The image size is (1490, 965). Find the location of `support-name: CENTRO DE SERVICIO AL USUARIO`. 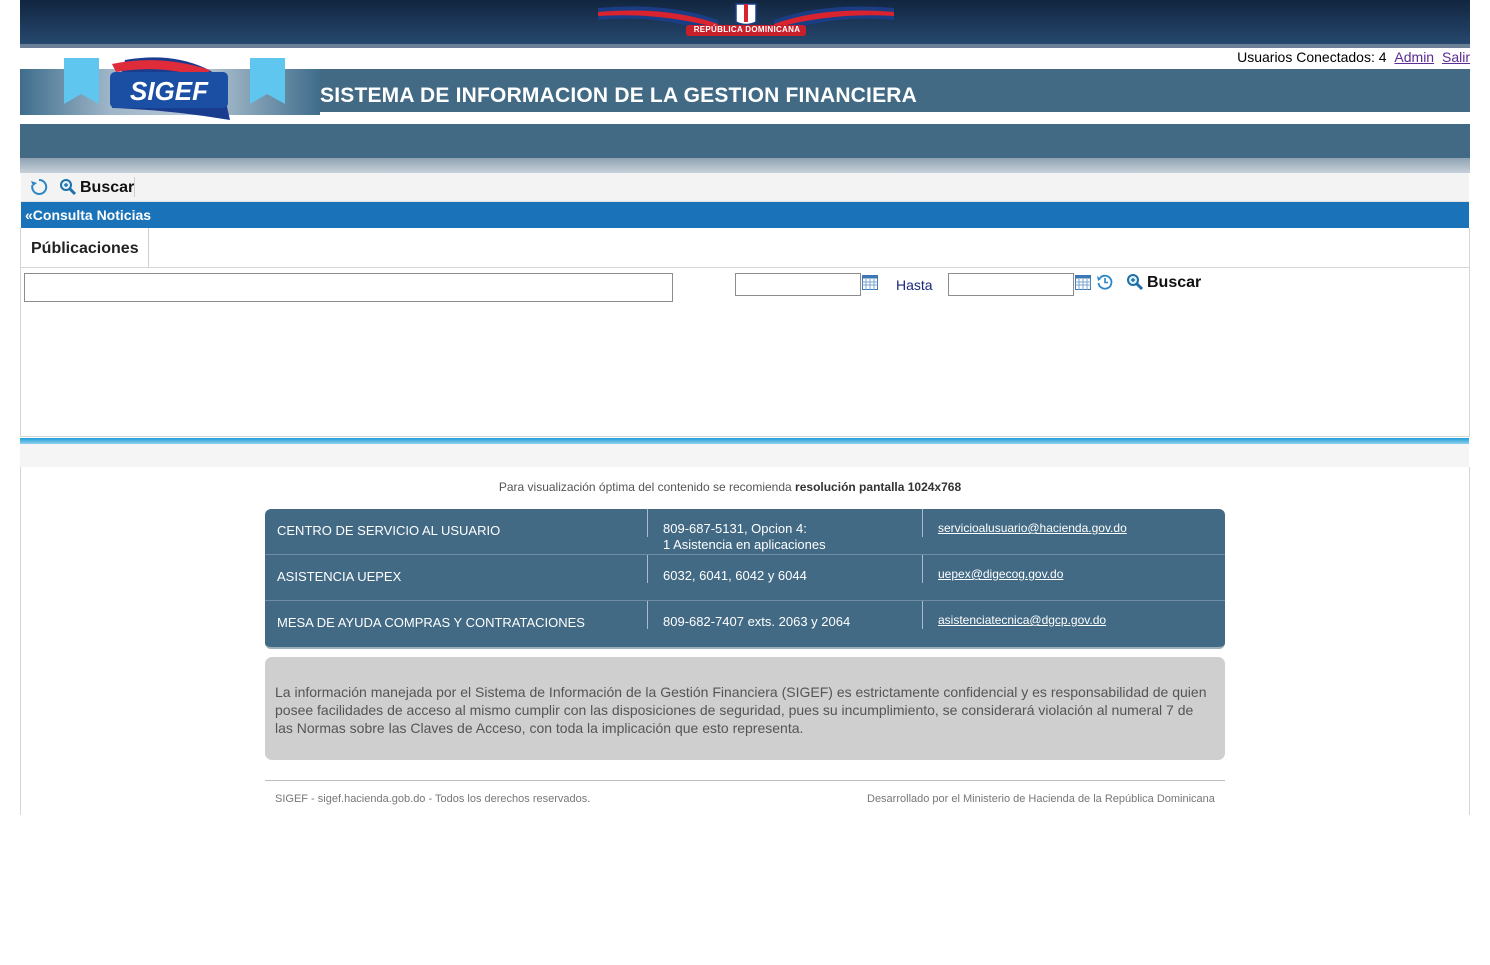

support-name: CENTRO DE SERVICIO AL USUARIO is located at coordinates (389, 530).